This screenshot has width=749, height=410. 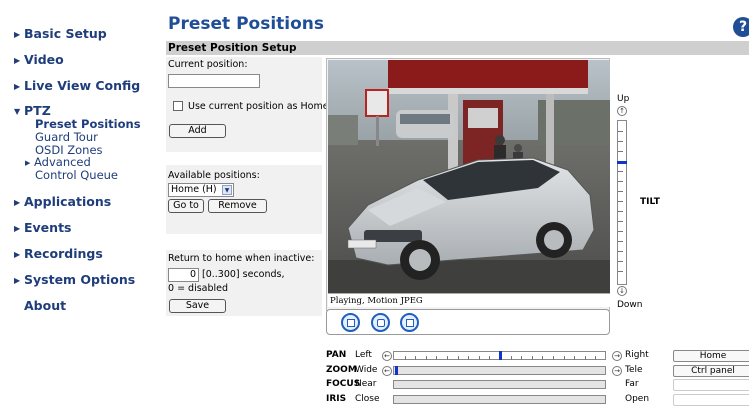 What do you see at coordinates (66, 137) in the screenshot?
I see `sidebar-item-guard-tour: Guard Tour` at bounding box center [66, 137].